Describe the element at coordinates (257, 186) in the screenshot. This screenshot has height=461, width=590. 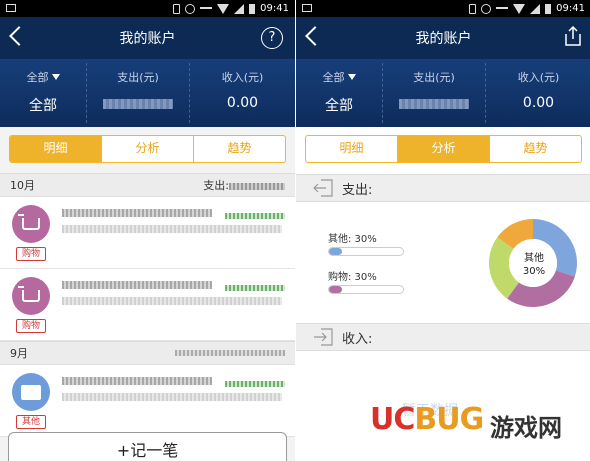
I see `month-expense-blurred` at that location.